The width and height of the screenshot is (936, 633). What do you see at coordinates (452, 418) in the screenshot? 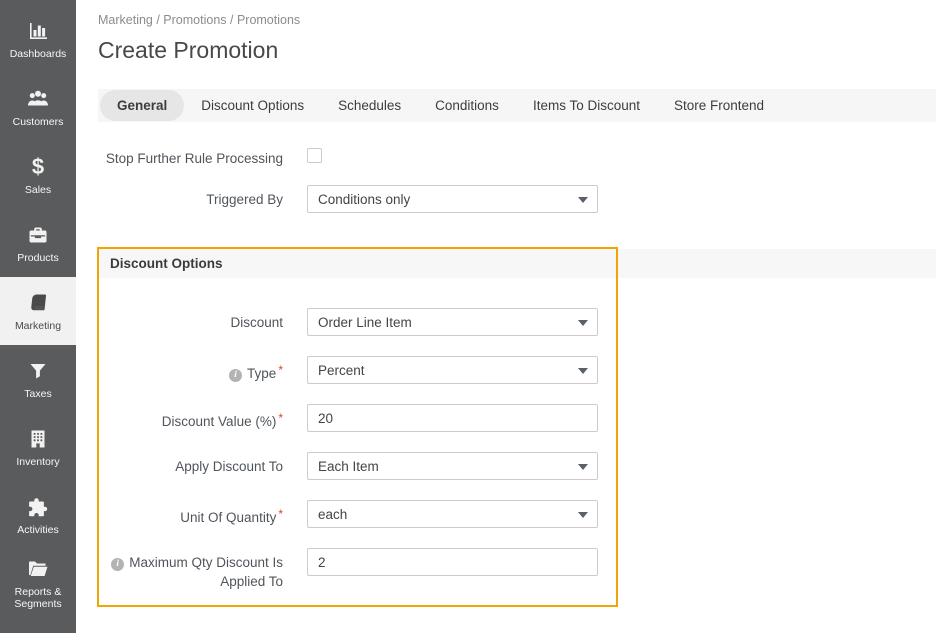
I see `discount-value-input` at bounding box center [452, 418].